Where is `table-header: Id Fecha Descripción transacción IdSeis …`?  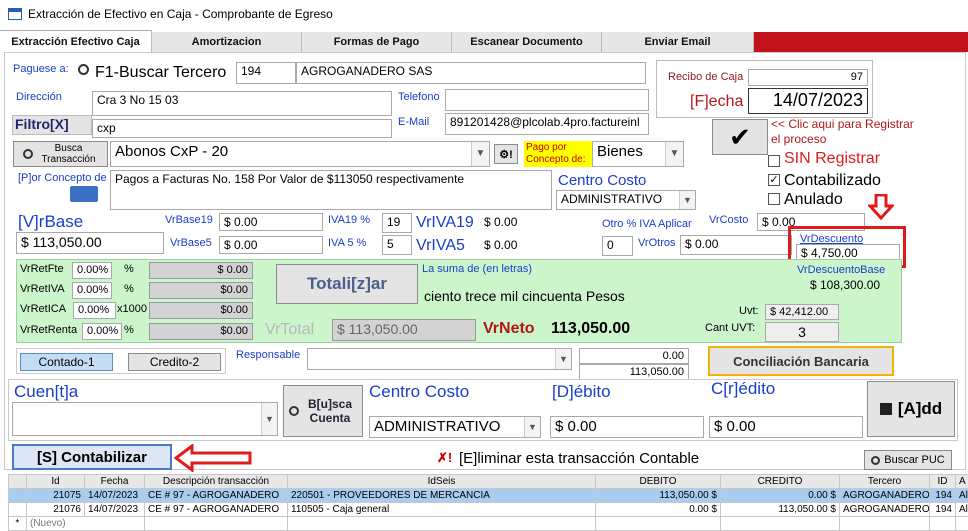 table-header: Id Fecha Descripción transacción IdSeis … is located at coordinates (488, 482).